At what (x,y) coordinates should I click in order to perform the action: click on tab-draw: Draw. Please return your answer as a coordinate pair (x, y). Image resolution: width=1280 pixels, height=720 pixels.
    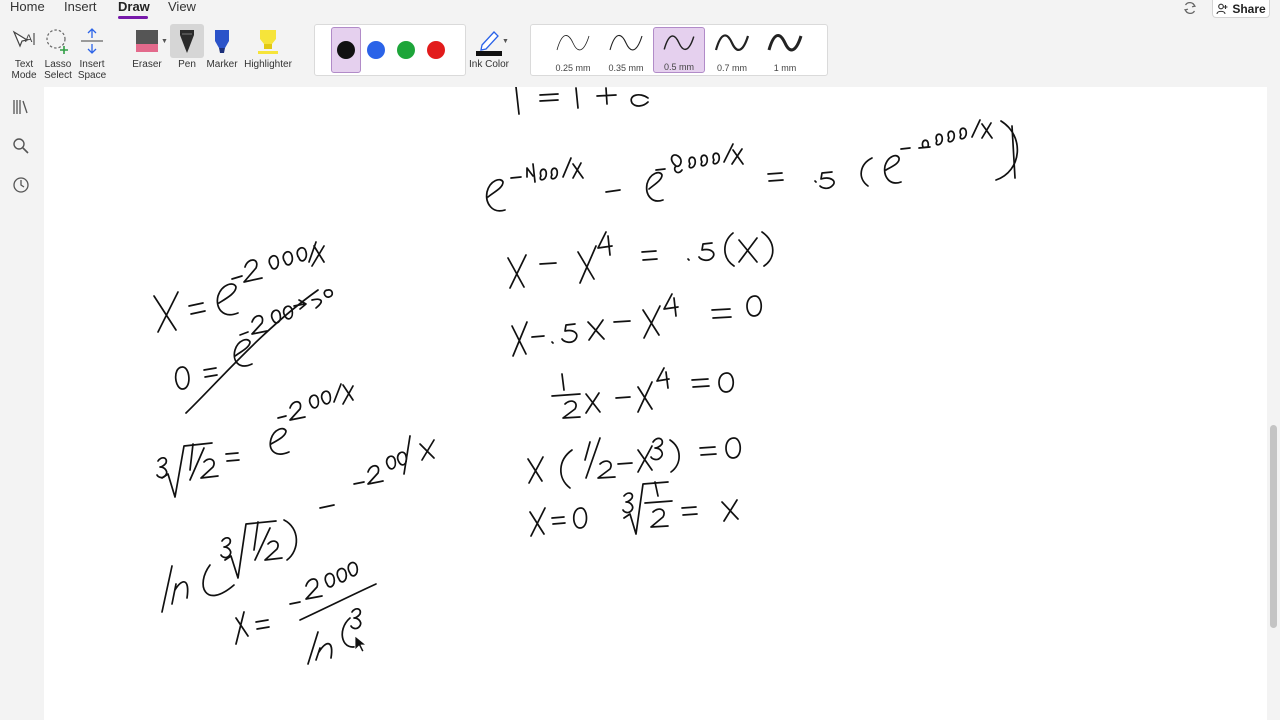
    Looking at the image, I should click on (134, 7).